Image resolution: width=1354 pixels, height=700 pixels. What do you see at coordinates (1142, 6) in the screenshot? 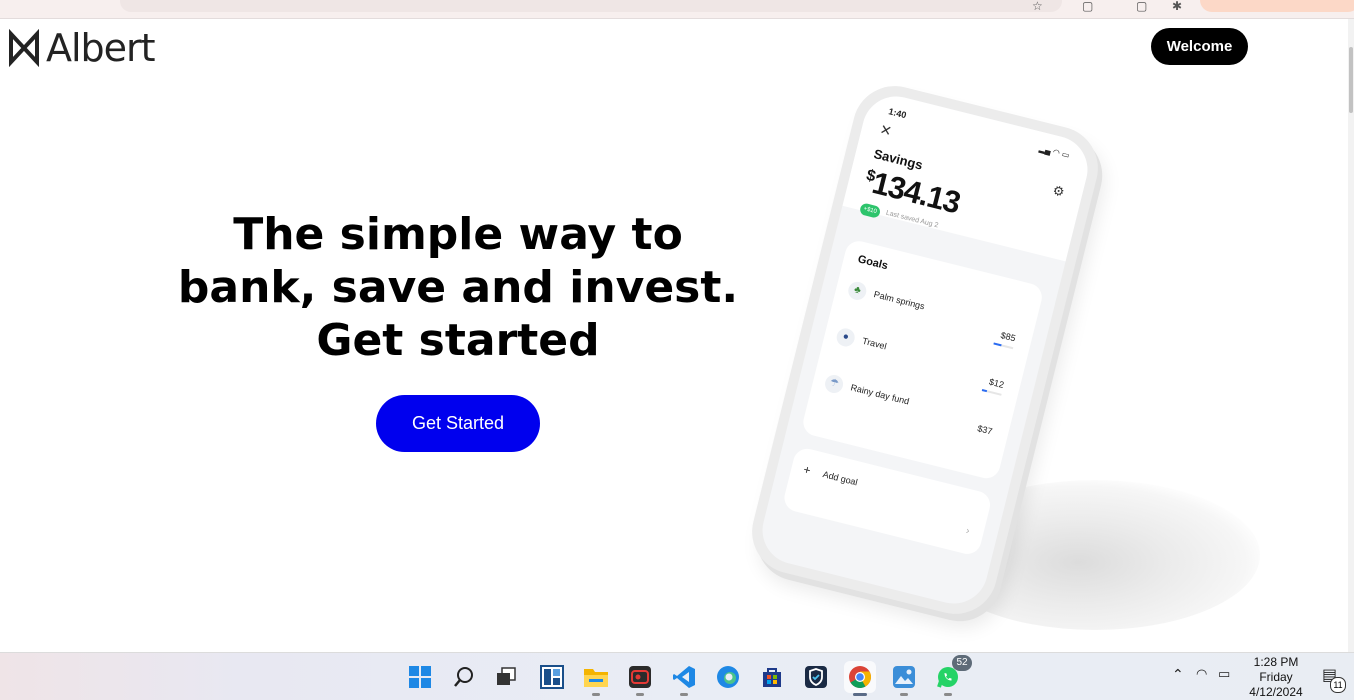
I see `sidebar-icon: ▢` at bounding box center [1142, 6].